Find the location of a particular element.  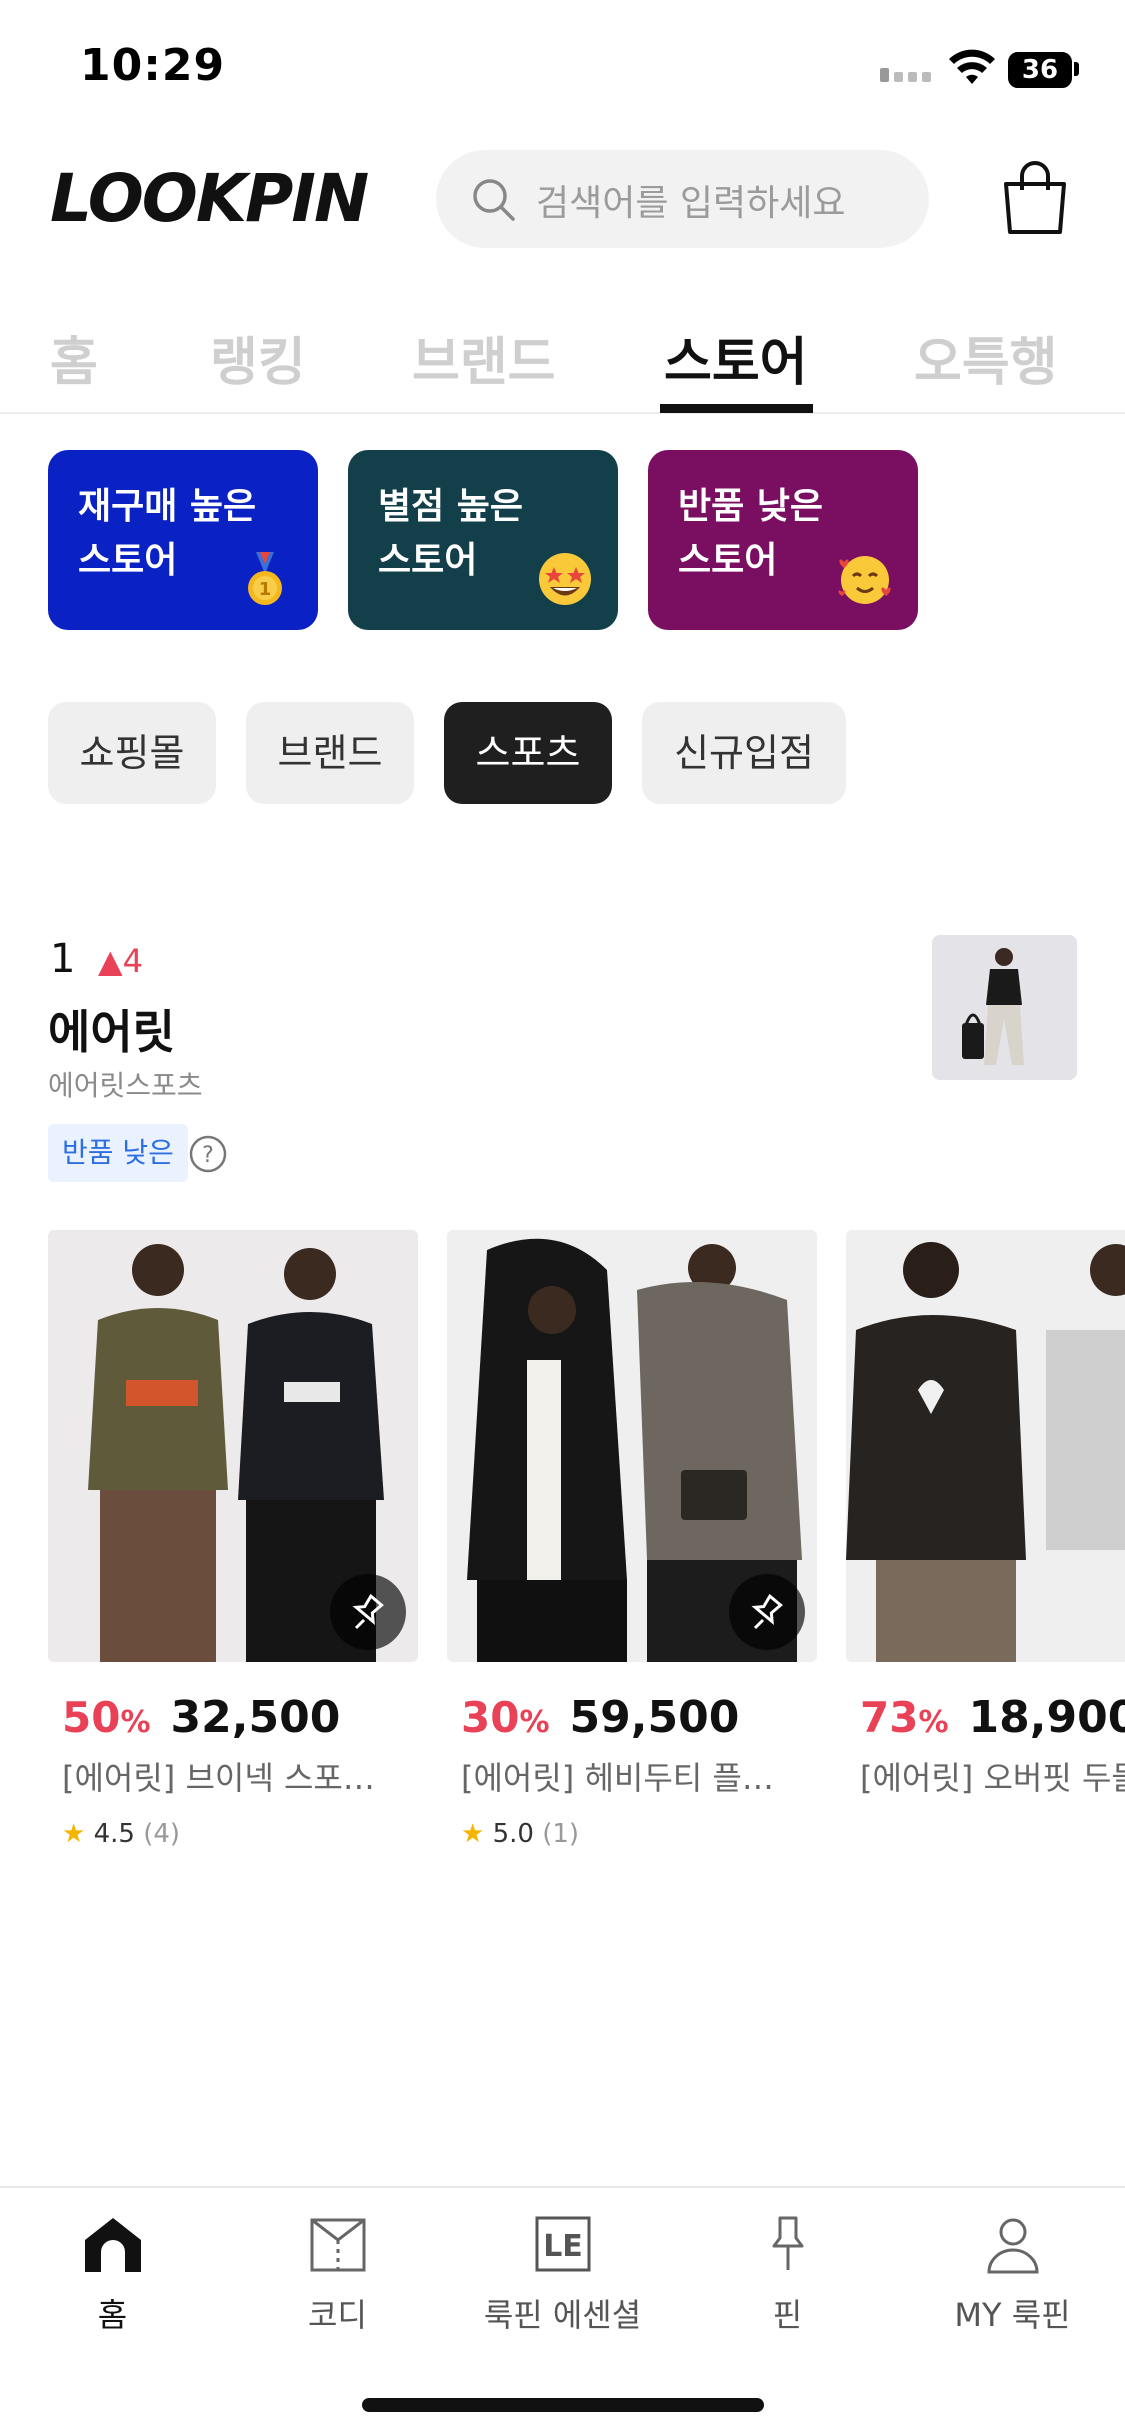

nav-label: MY 룩핀 is located at coordinates (1012, 2315).